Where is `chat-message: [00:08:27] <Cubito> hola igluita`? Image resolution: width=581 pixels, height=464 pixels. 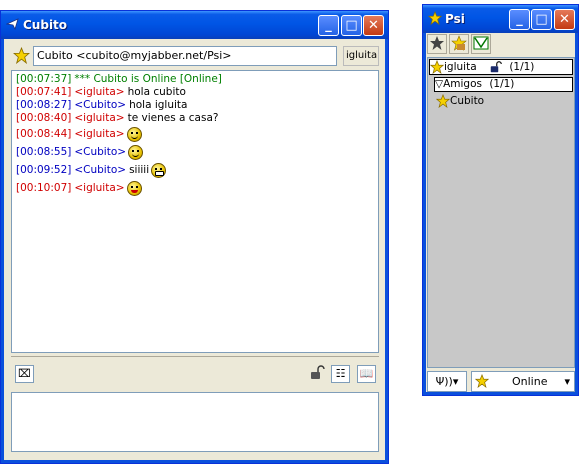 chat-message: [00:08:27] <Cubito> hola igluita is located at coordinates (195, 105).